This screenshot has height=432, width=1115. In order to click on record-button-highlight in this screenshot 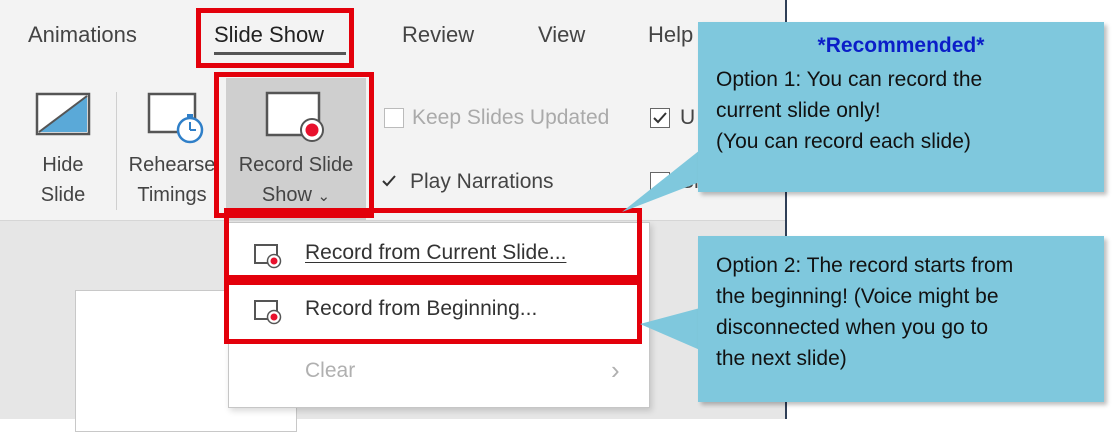, I will do `click(294, 145)`.